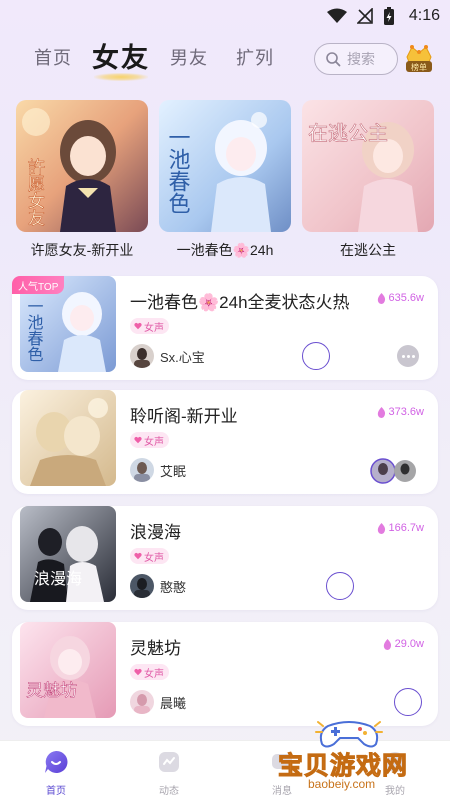 The width and height of the screenshot is (450, 800). I want to click on watermark: 宝贝游戏网 baobeiy.com, so click(359, 758).